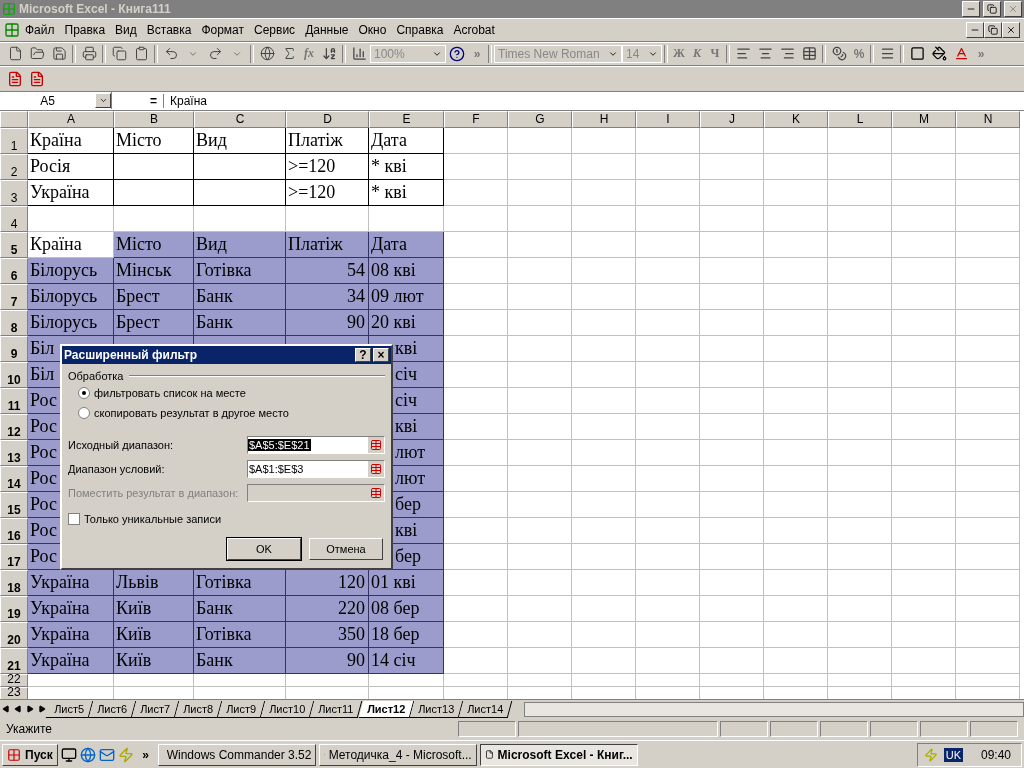 The height and width of the screenshot is (768, 1024). Describe the element at coordinates (774, 709) in the screenshot. I see `horizontal-scrollbar` at that location.